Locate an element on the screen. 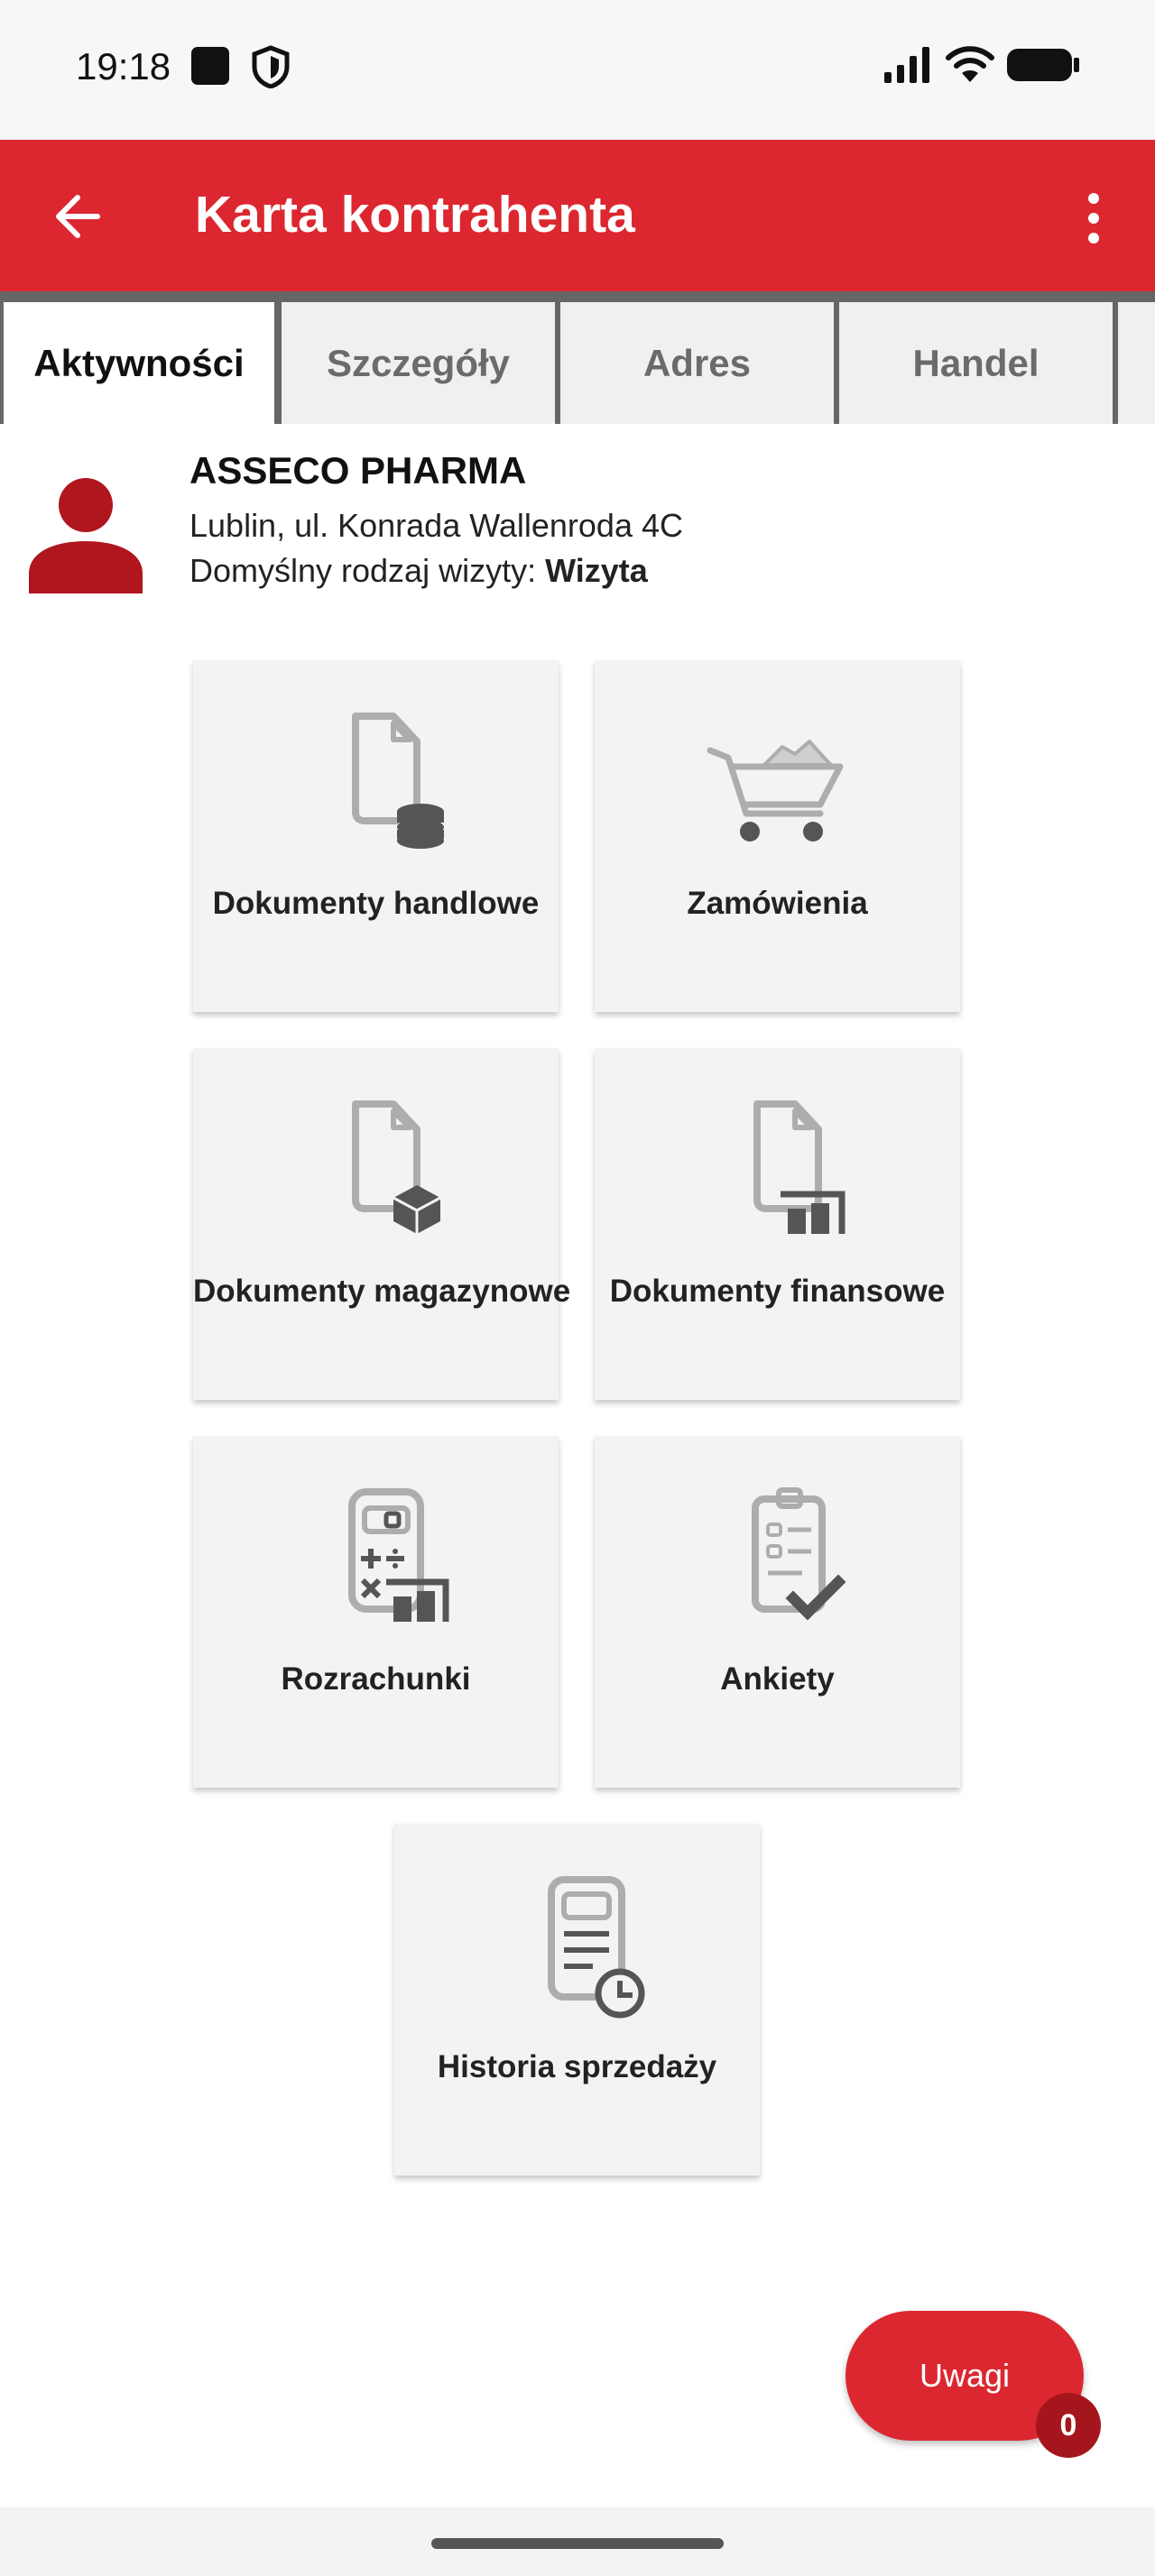 This screenshot has width=1155, height=2576. tile-ankiety: Ankiety is located at coordinates (777, 1612).